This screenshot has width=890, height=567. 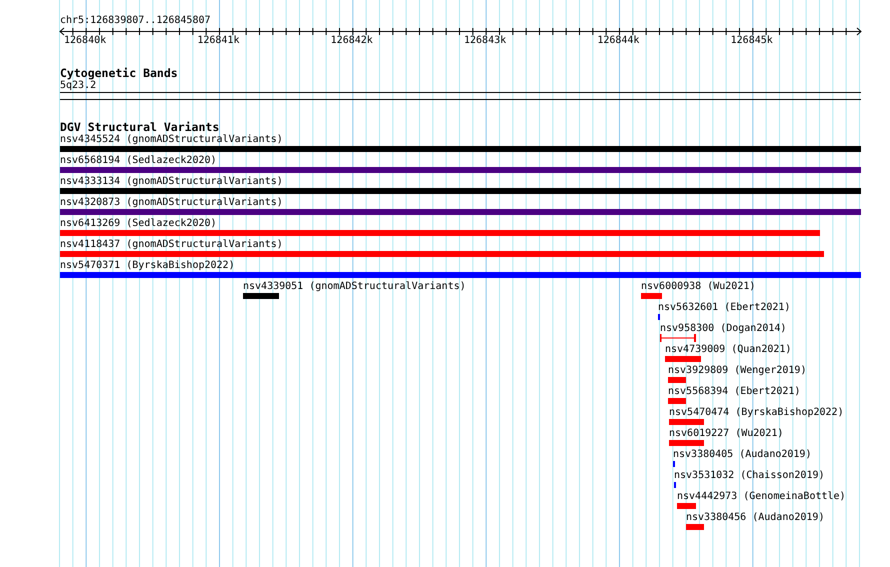 What do you see at coordinates (171, 181) in the screenshot?
I see `variant-label: nsv4333134 (gnomADStructuralVariants)` at bounding box center [171, 181].